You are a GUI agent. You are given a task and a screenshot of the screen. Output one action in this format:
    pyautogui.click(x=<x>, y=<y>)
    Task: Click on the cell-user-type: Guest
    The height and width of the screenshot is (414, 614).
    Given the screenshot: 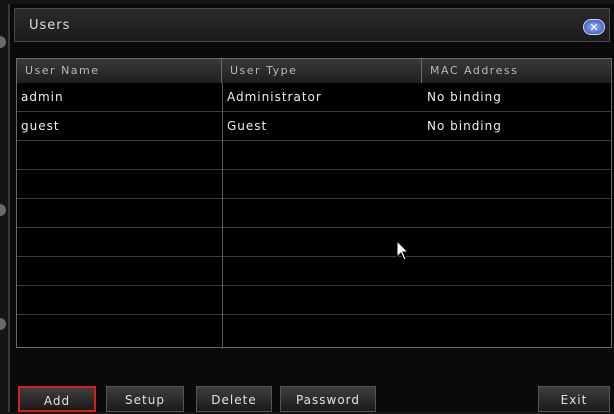 What is the action you would take?
    pyautogui.click(x=247, y=126)
    